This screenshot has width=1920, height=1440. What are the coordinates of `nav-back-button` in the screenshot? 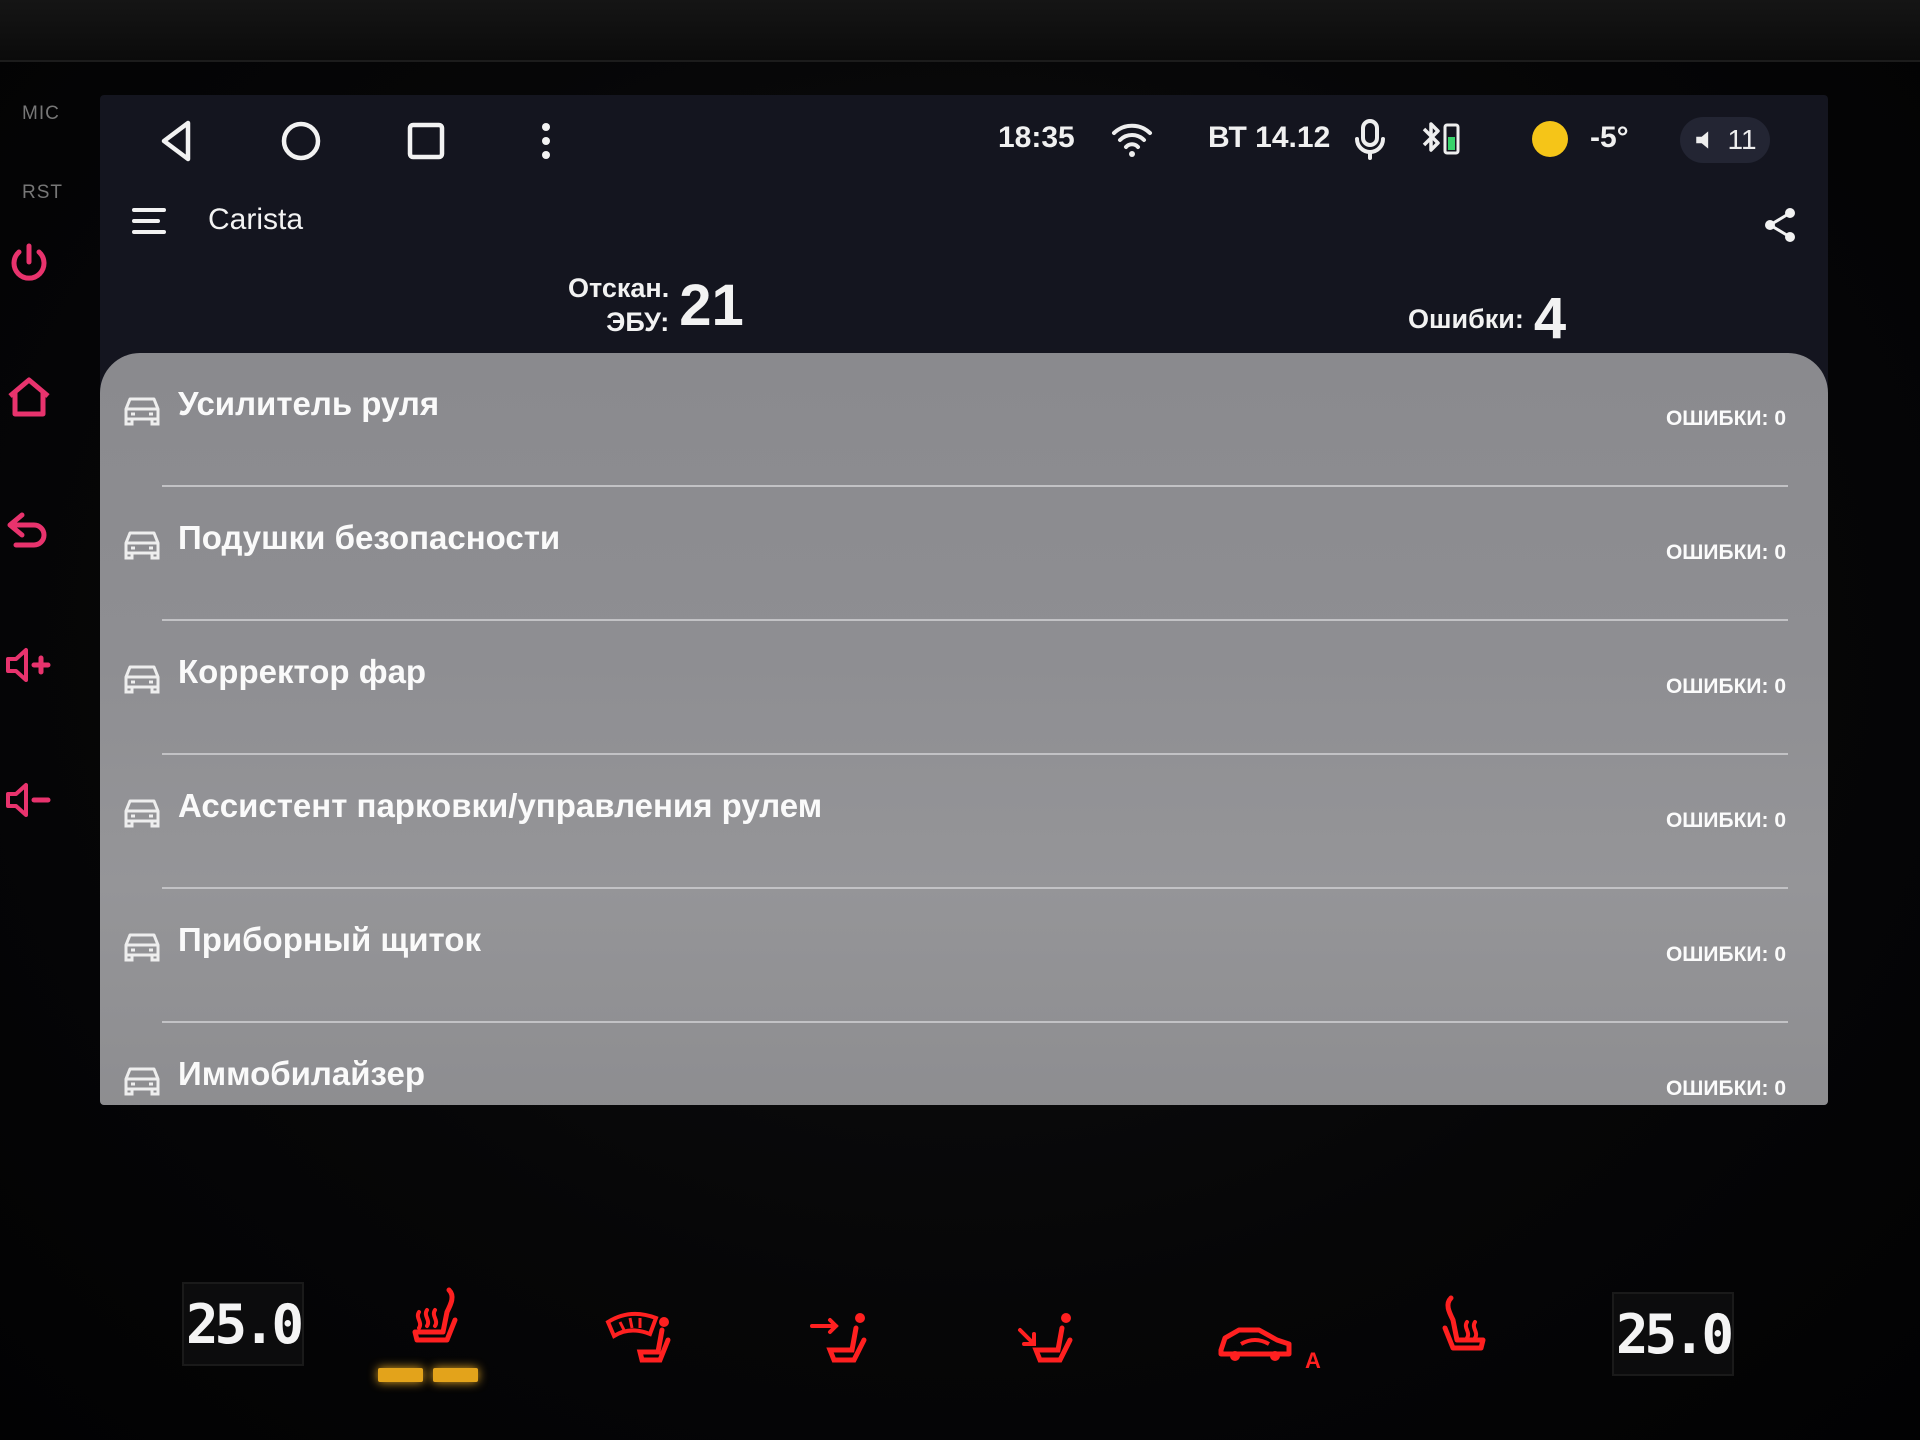 It's located at (178, 141).